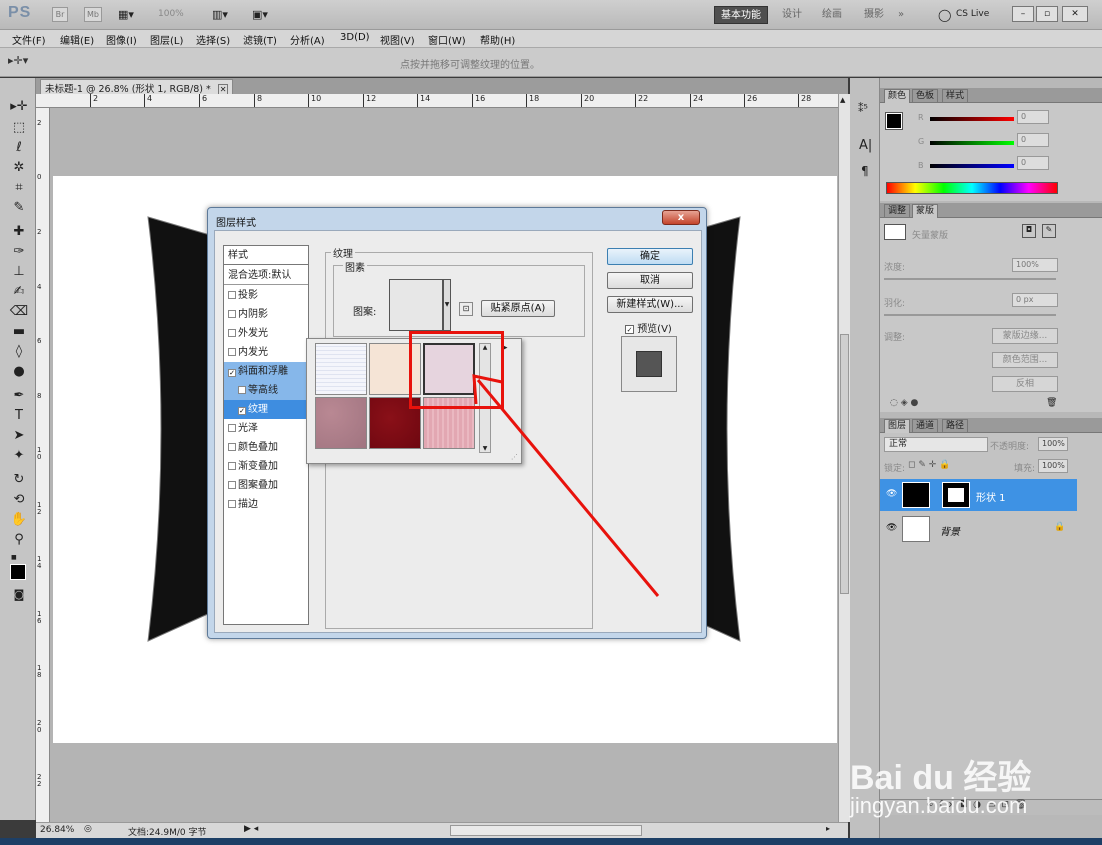 The image size is (1102, 845). Describe the element at coordinates (266, 504) in the screenshot. I see `style-item: 描边` at that location.